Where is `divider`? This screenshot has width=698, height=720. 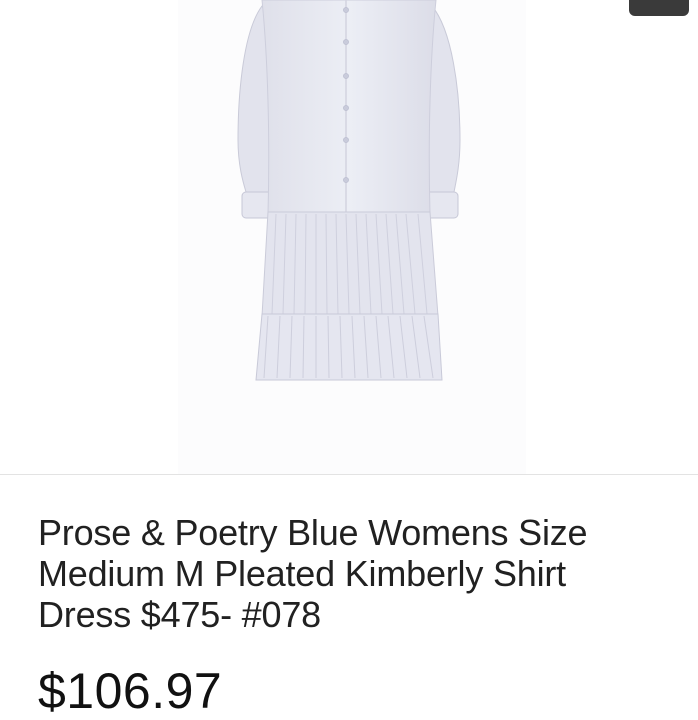
divider is located at coordinates (349, 474).